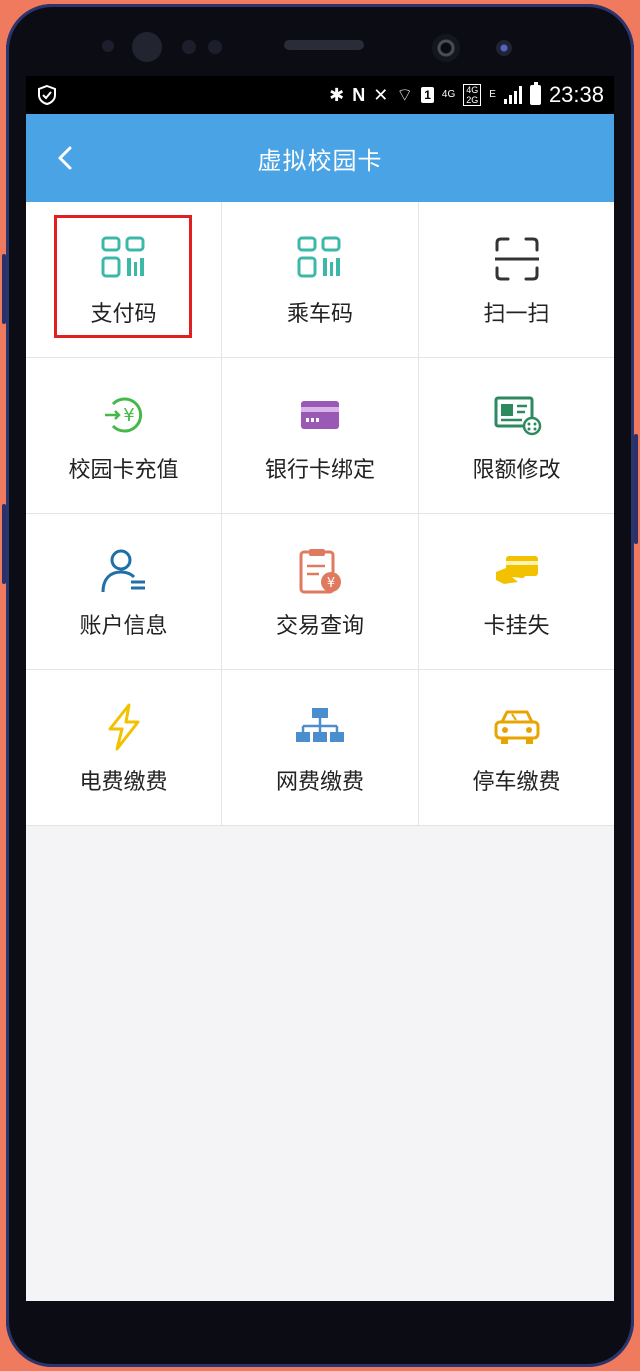  Describe the element at coordinates (320, 436) in the screenshot. I see `grid-item-bank-card-binding: 银行卡绑定` at that location.